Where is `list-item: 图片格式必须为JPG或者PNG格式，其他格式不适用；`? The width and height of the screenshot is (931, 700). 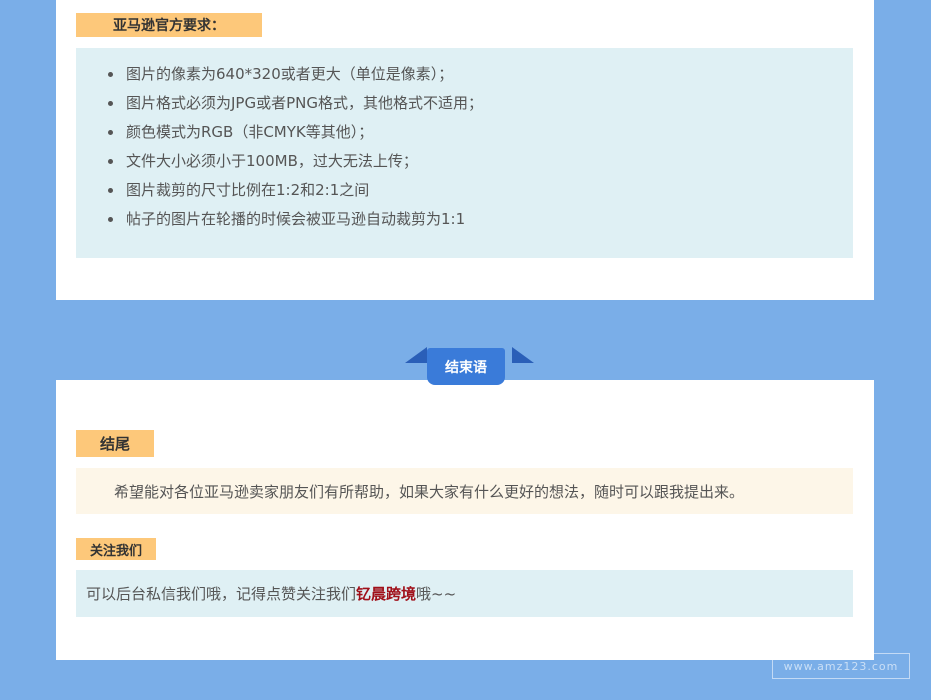 list-item: 图片格式必须为JPG或者PNG格式，其他格式不适用； is located at coordinates (479, 103).